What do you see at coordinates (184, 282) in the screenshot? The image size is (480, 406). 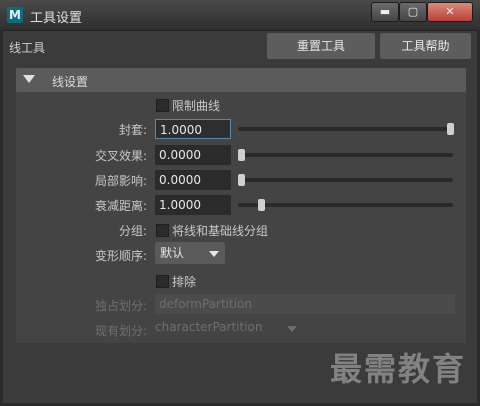 I see `exclude-label: 排除` at bounding box center [184, 282].